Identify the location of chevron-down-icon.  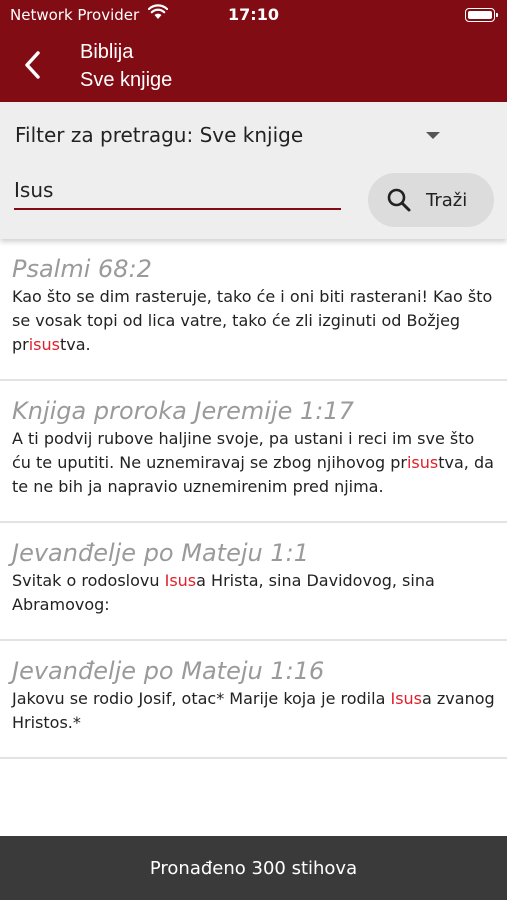
(433, 135).